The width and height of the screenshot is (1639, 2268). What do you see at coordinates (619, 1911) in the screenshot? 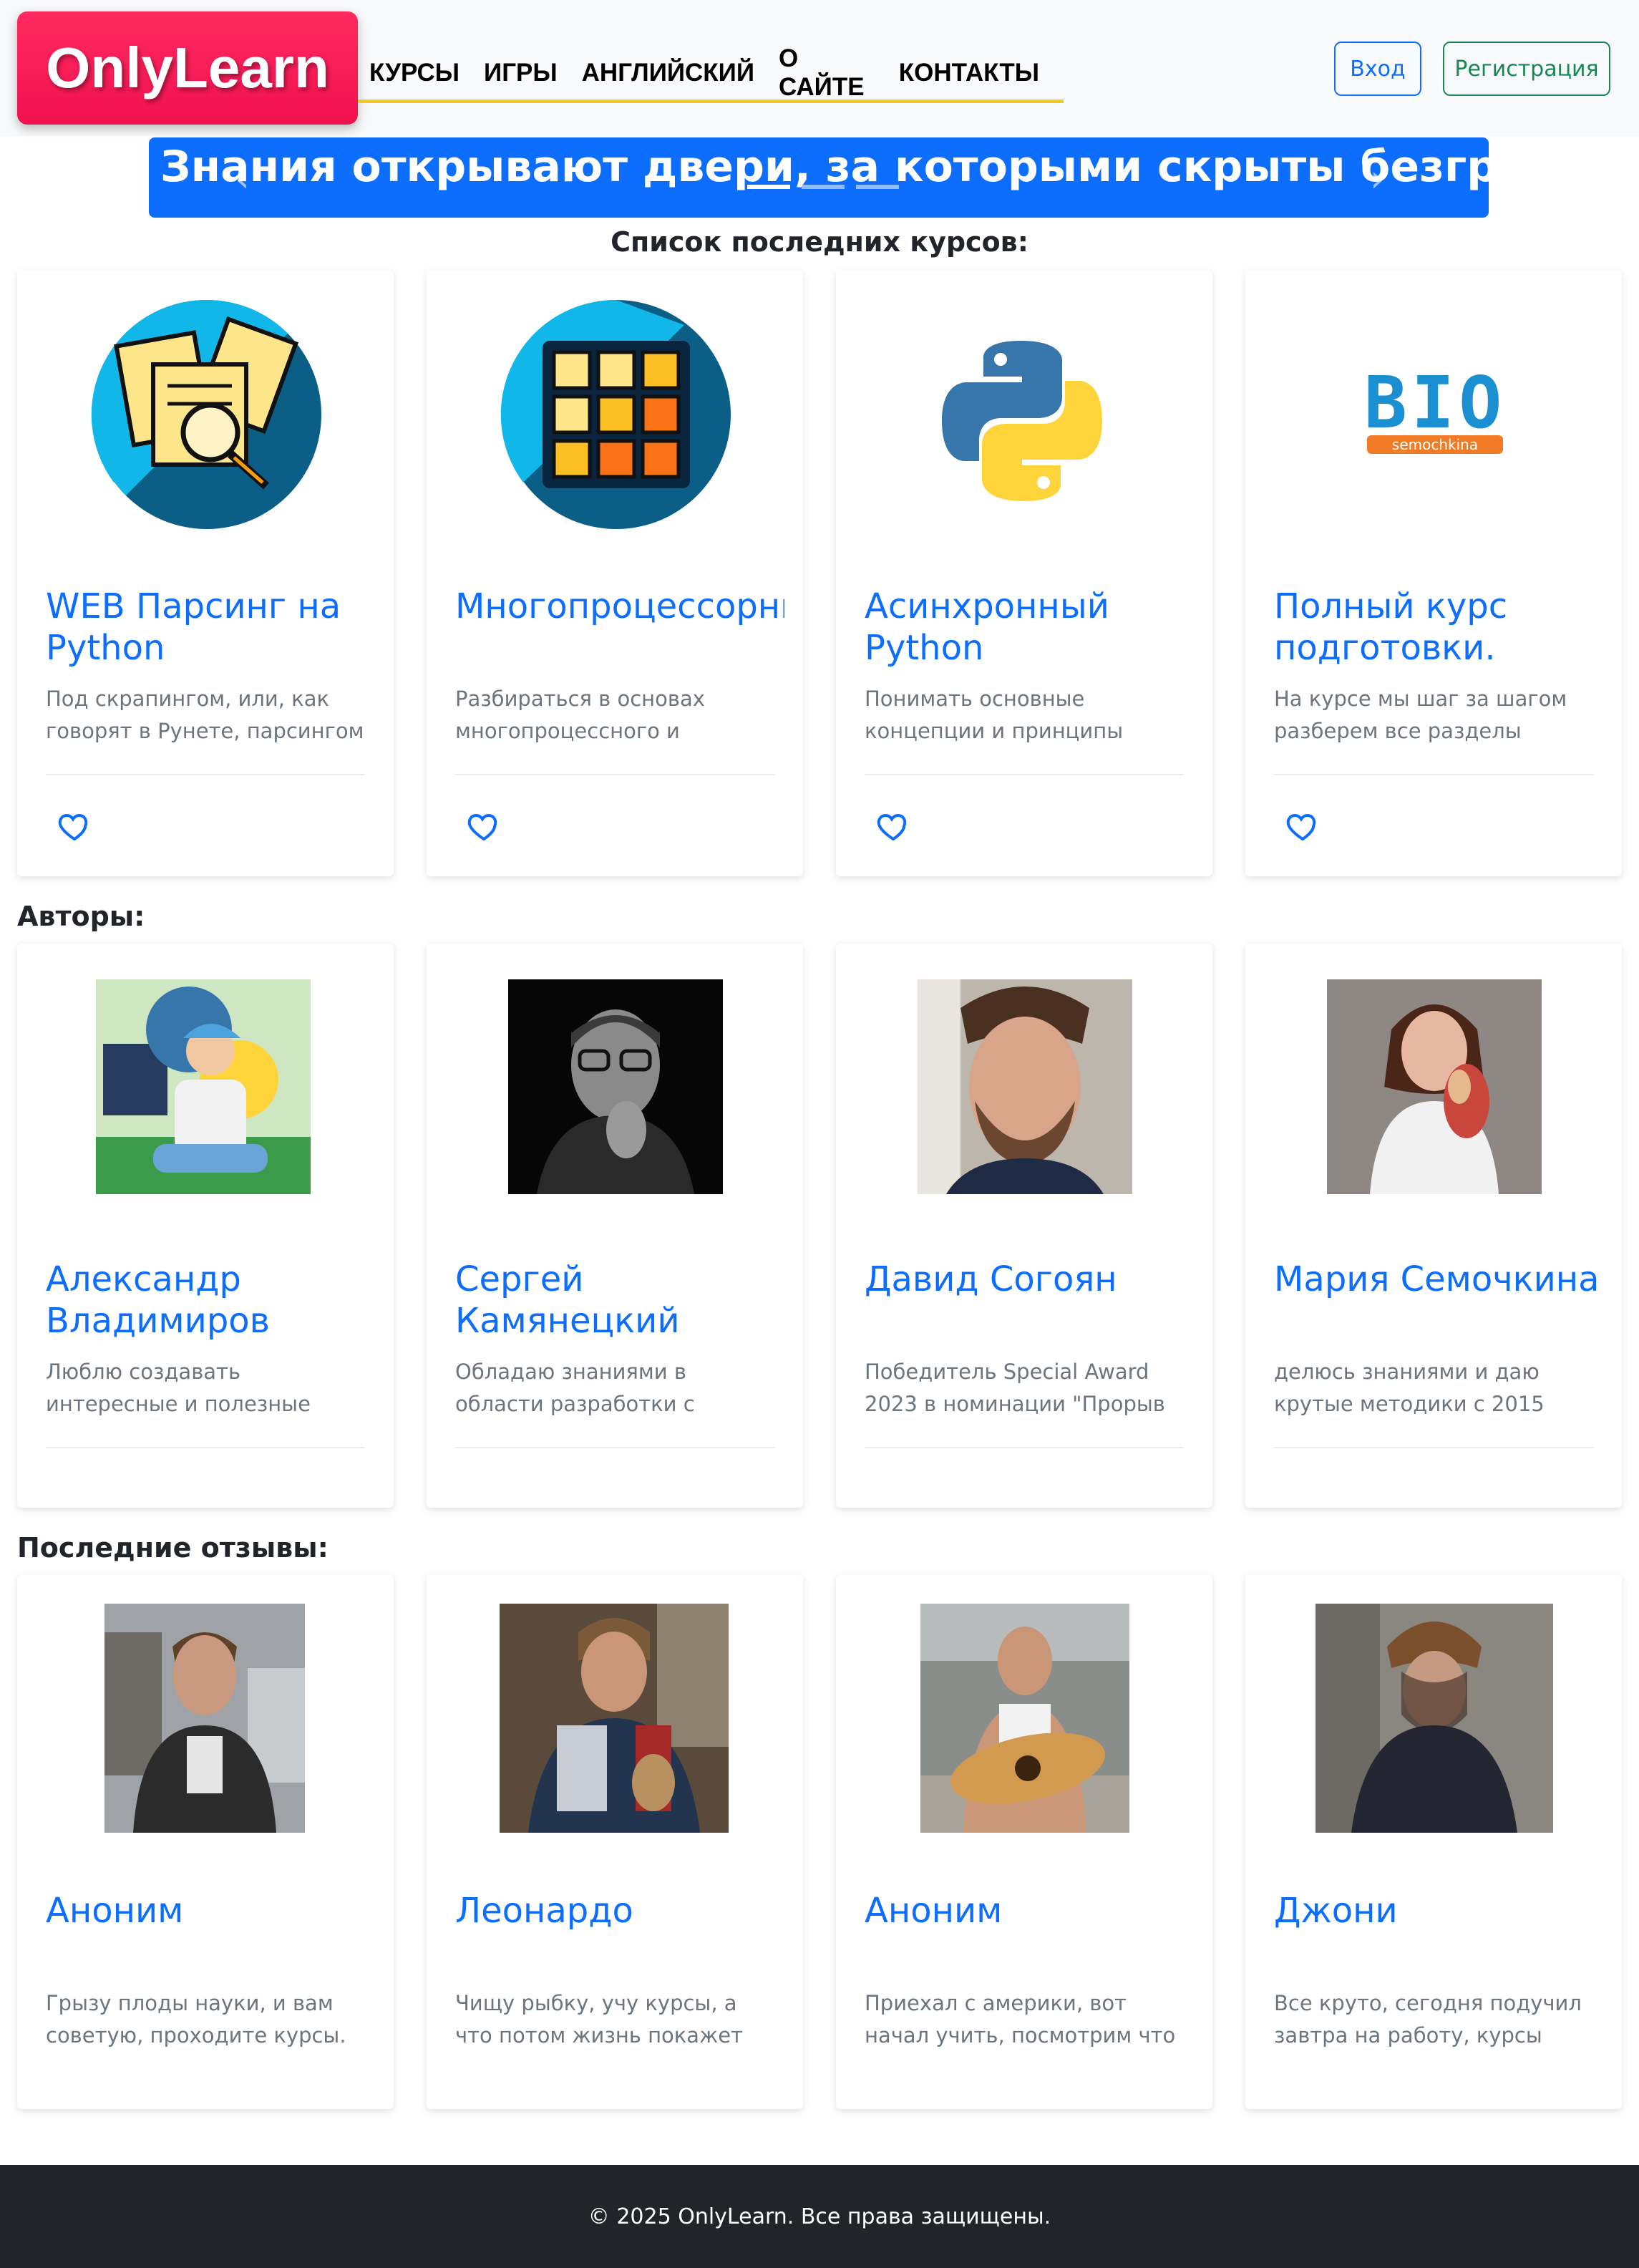
I see `reviewer-name: Леонардо` at bounding box center [619, 1911].